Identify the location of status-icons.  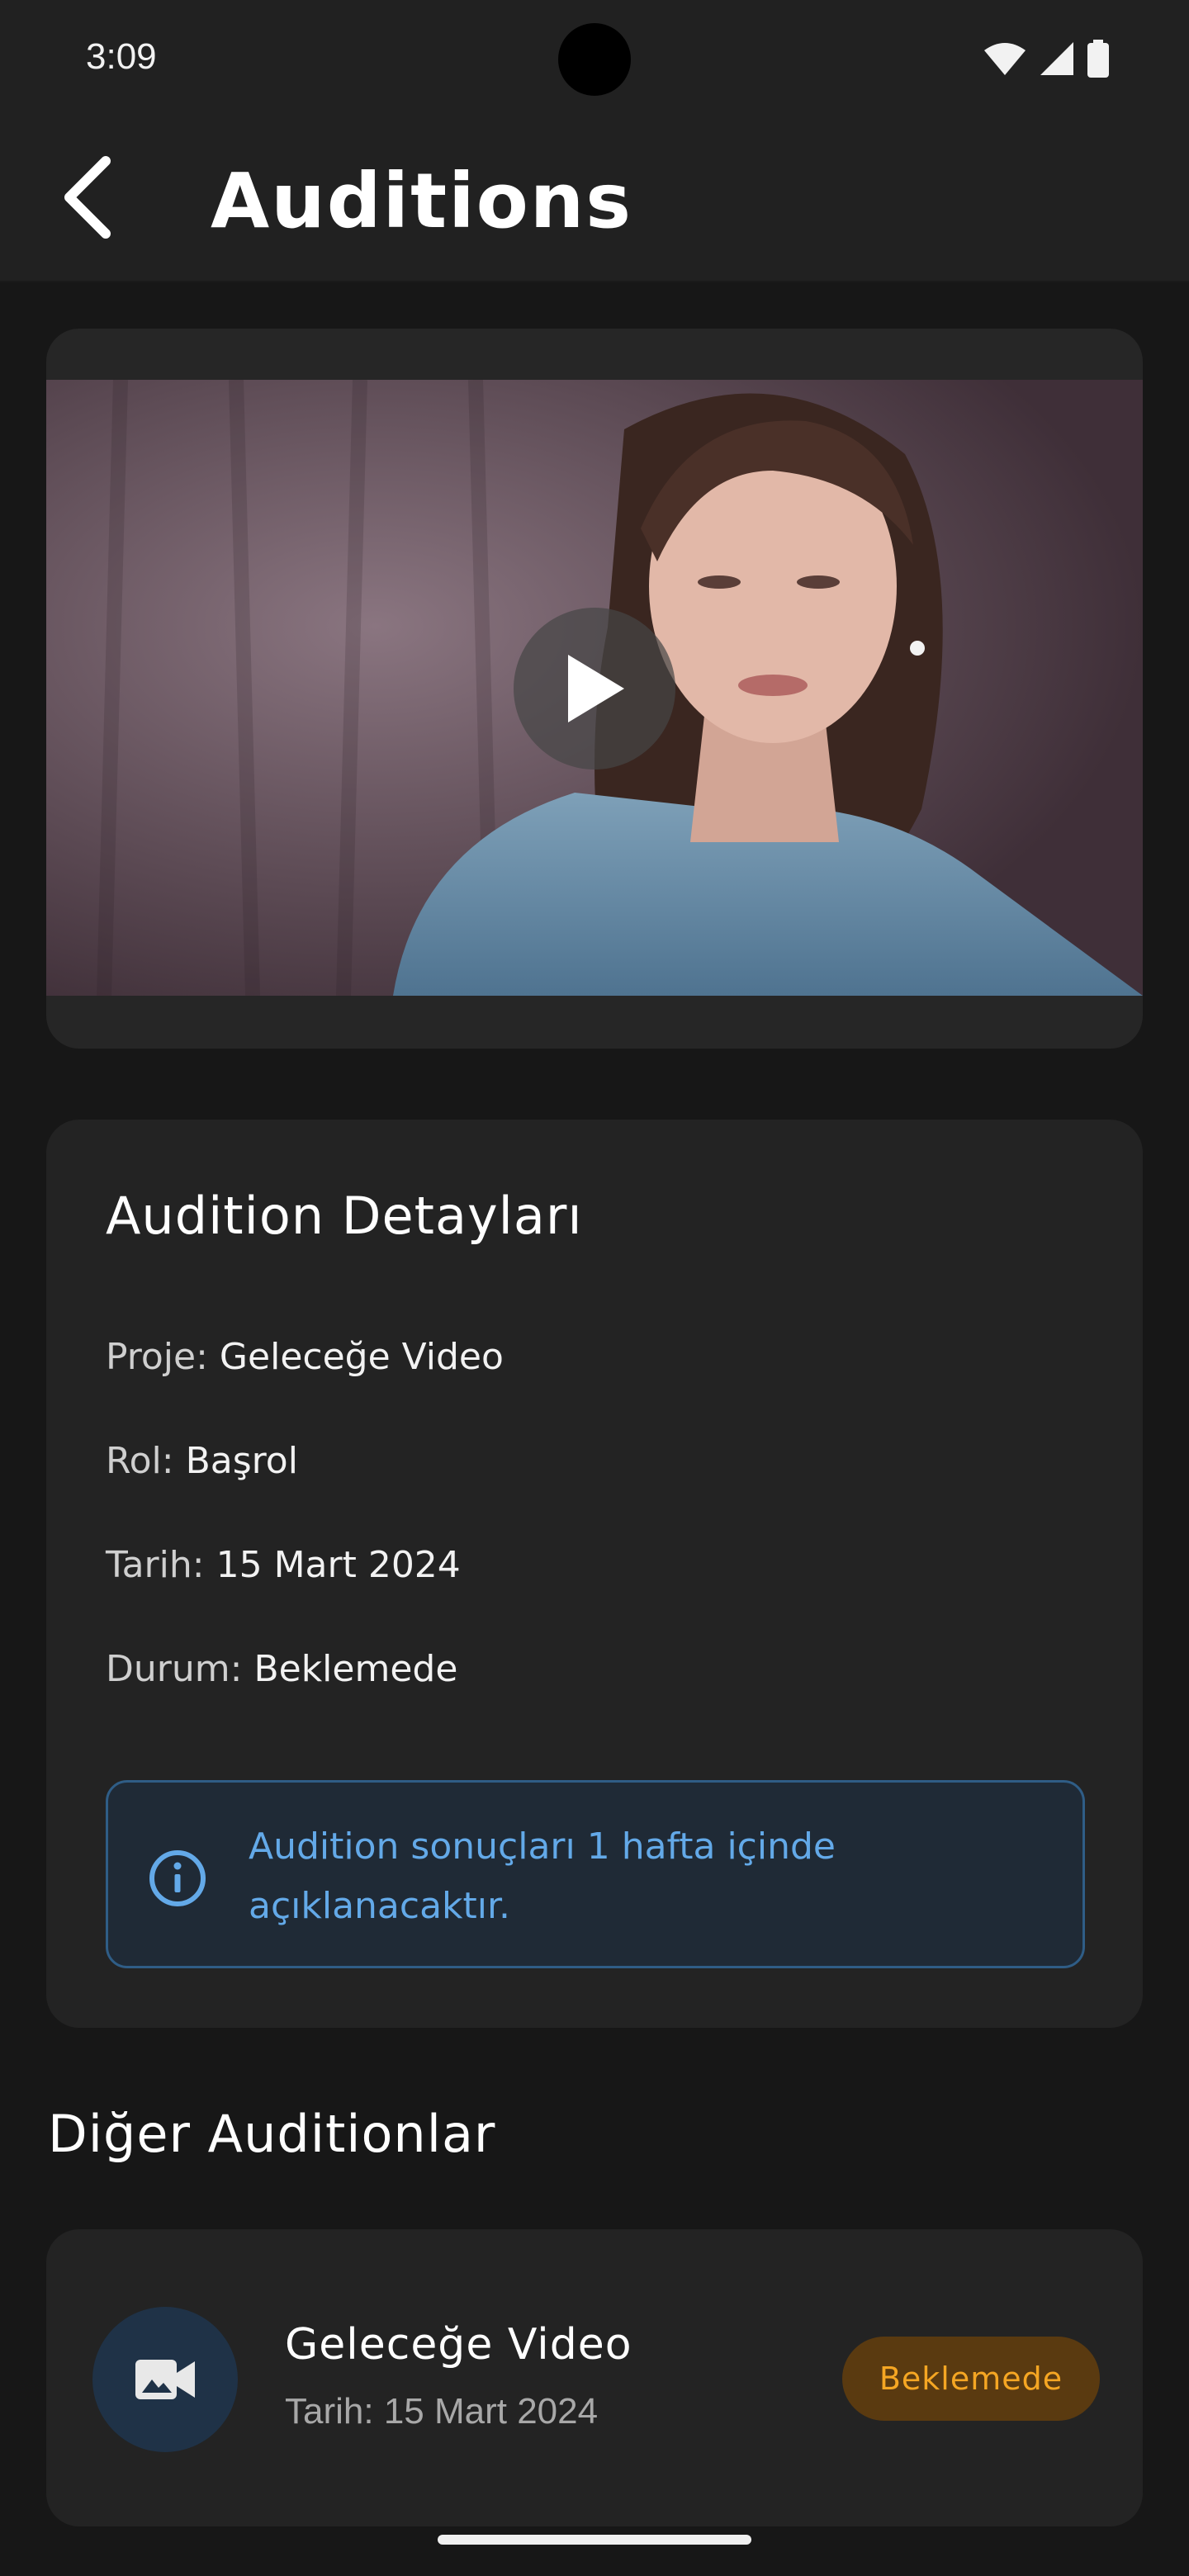
(1046, 59).